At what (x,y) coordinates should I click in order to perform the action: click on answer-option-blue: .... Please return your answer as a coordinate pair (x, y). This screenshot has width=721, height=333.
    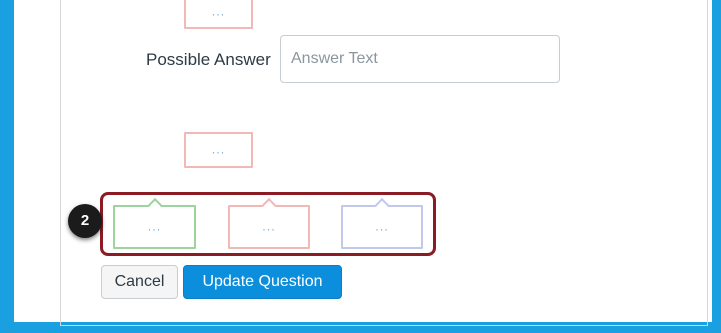
    Looking at the image, I should click on (382, 223).